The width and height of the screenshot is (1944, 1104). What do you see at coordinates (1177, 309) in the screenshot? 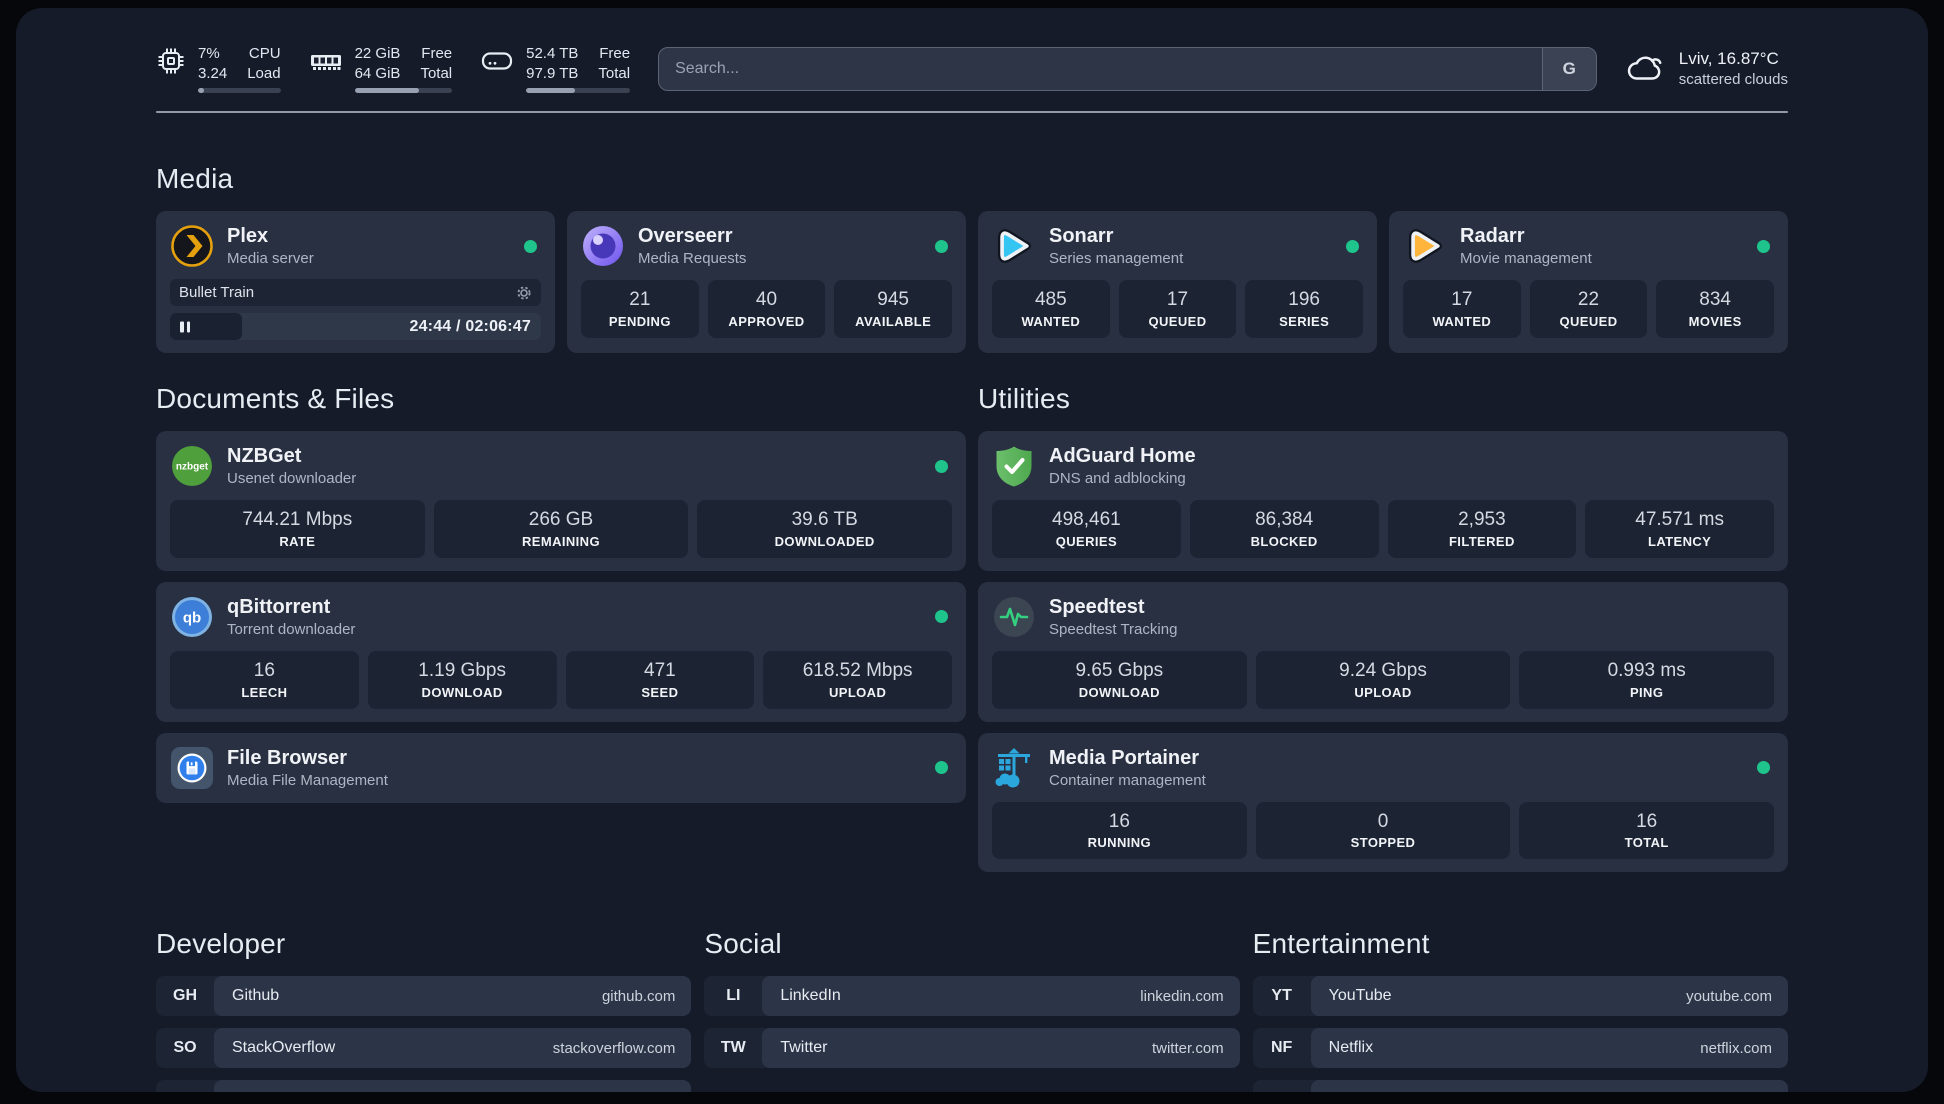
I see `stat-tile: 17 QUEUED` at bounding box center [1177, 309].